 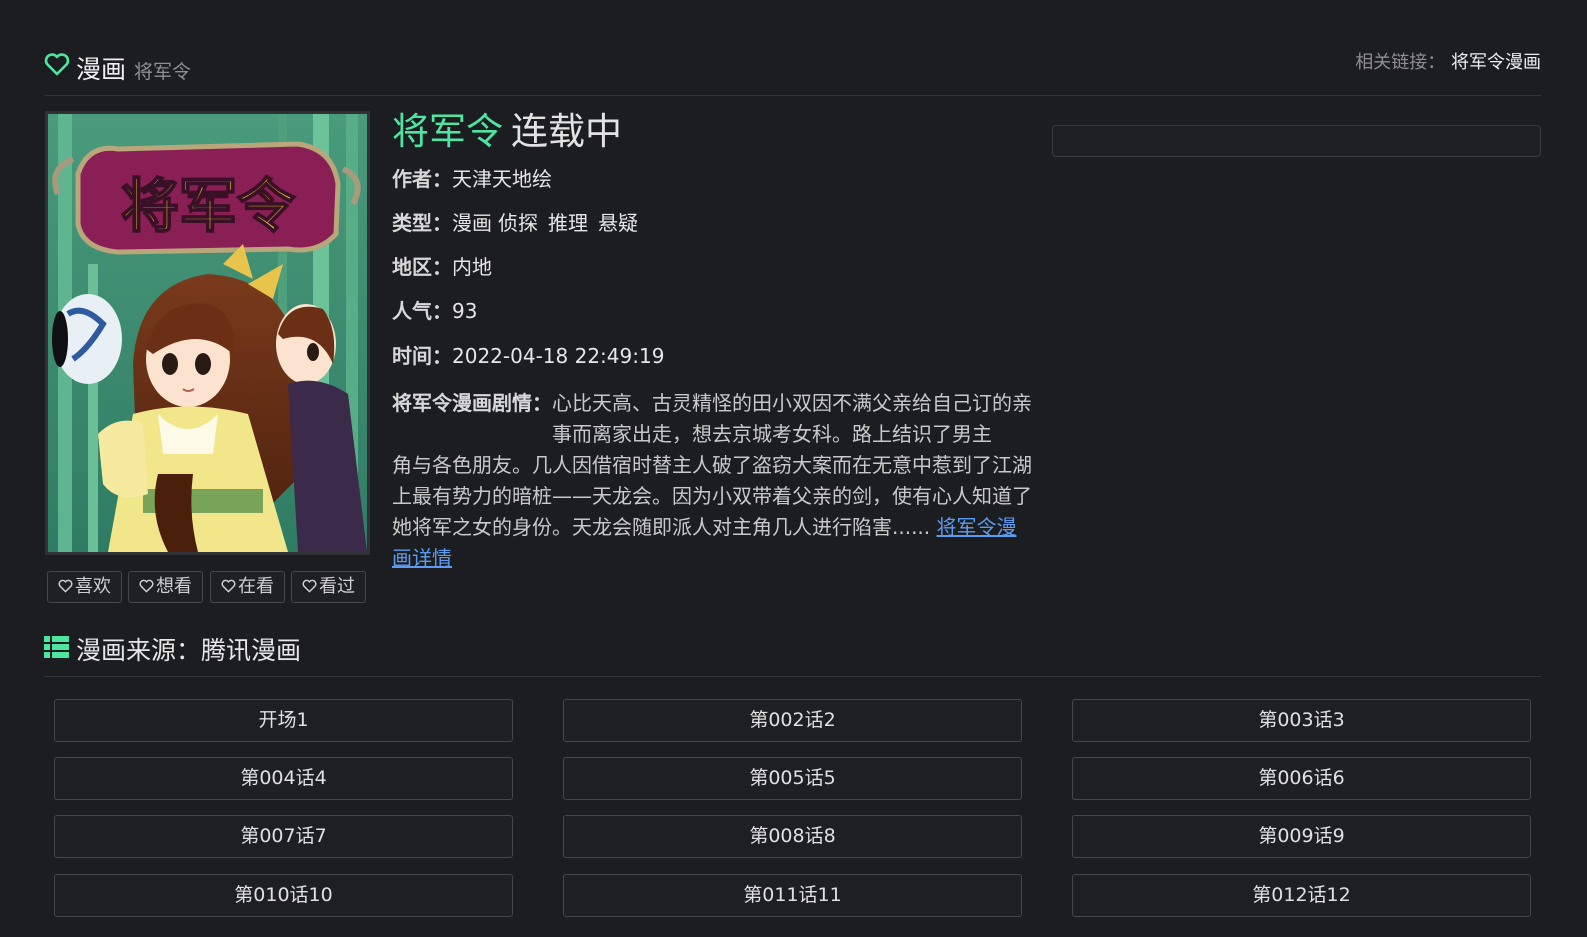 What do you see at coordinates (174, 586) in the screenshot?
I see `want-label: 想看` at bounding box center [174, 586].